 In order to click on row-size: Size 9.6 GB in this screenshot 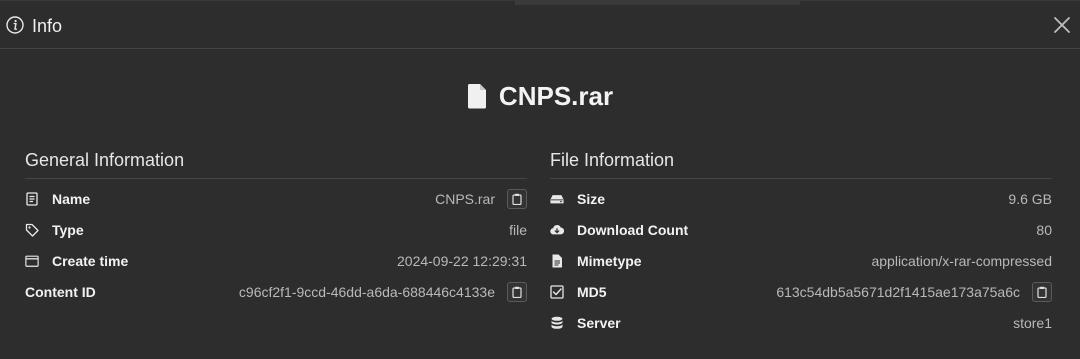, I will do `click(801, 198)`.